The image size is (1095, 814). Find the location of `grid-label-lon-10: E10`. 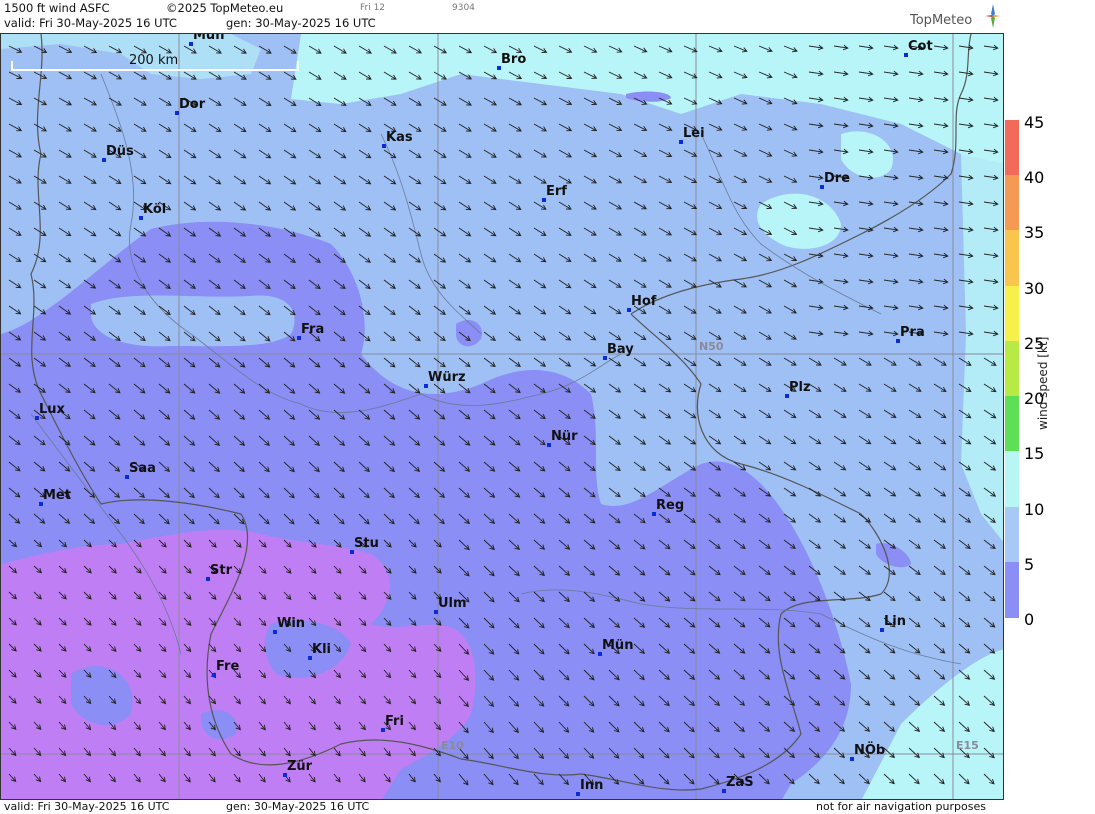

grid-label-lon-10: E10 is located at coordinates (452, 745).